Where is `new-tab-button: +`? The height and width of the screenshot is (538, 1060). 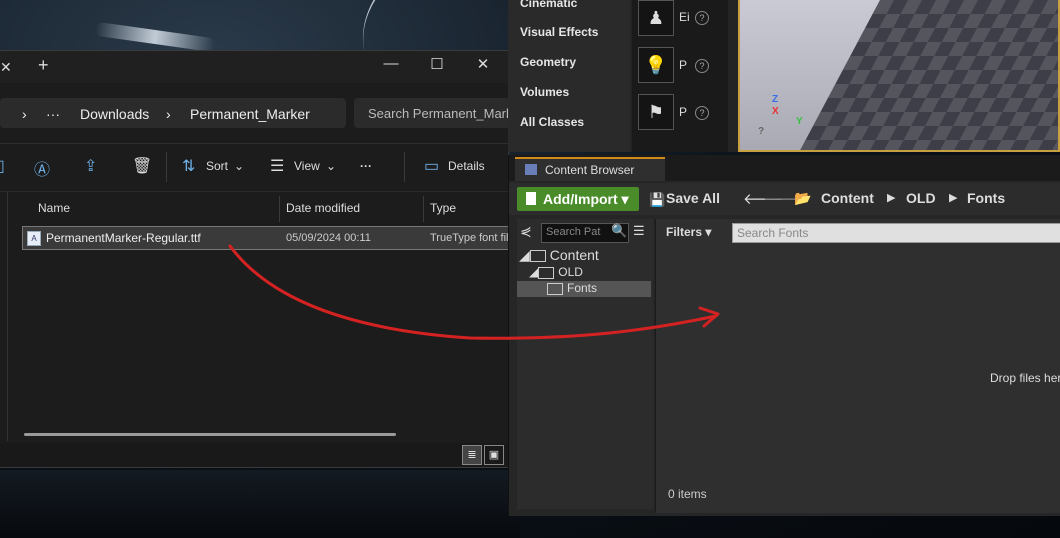
new-tab-button: + is located at coordinates (43, 65).